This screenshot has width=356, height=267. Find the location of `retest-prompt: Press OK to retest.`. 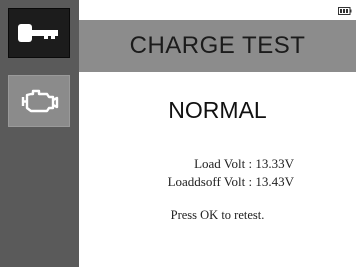

retest-prompt: Press OK to retest. is located at coordinates (217, 215).